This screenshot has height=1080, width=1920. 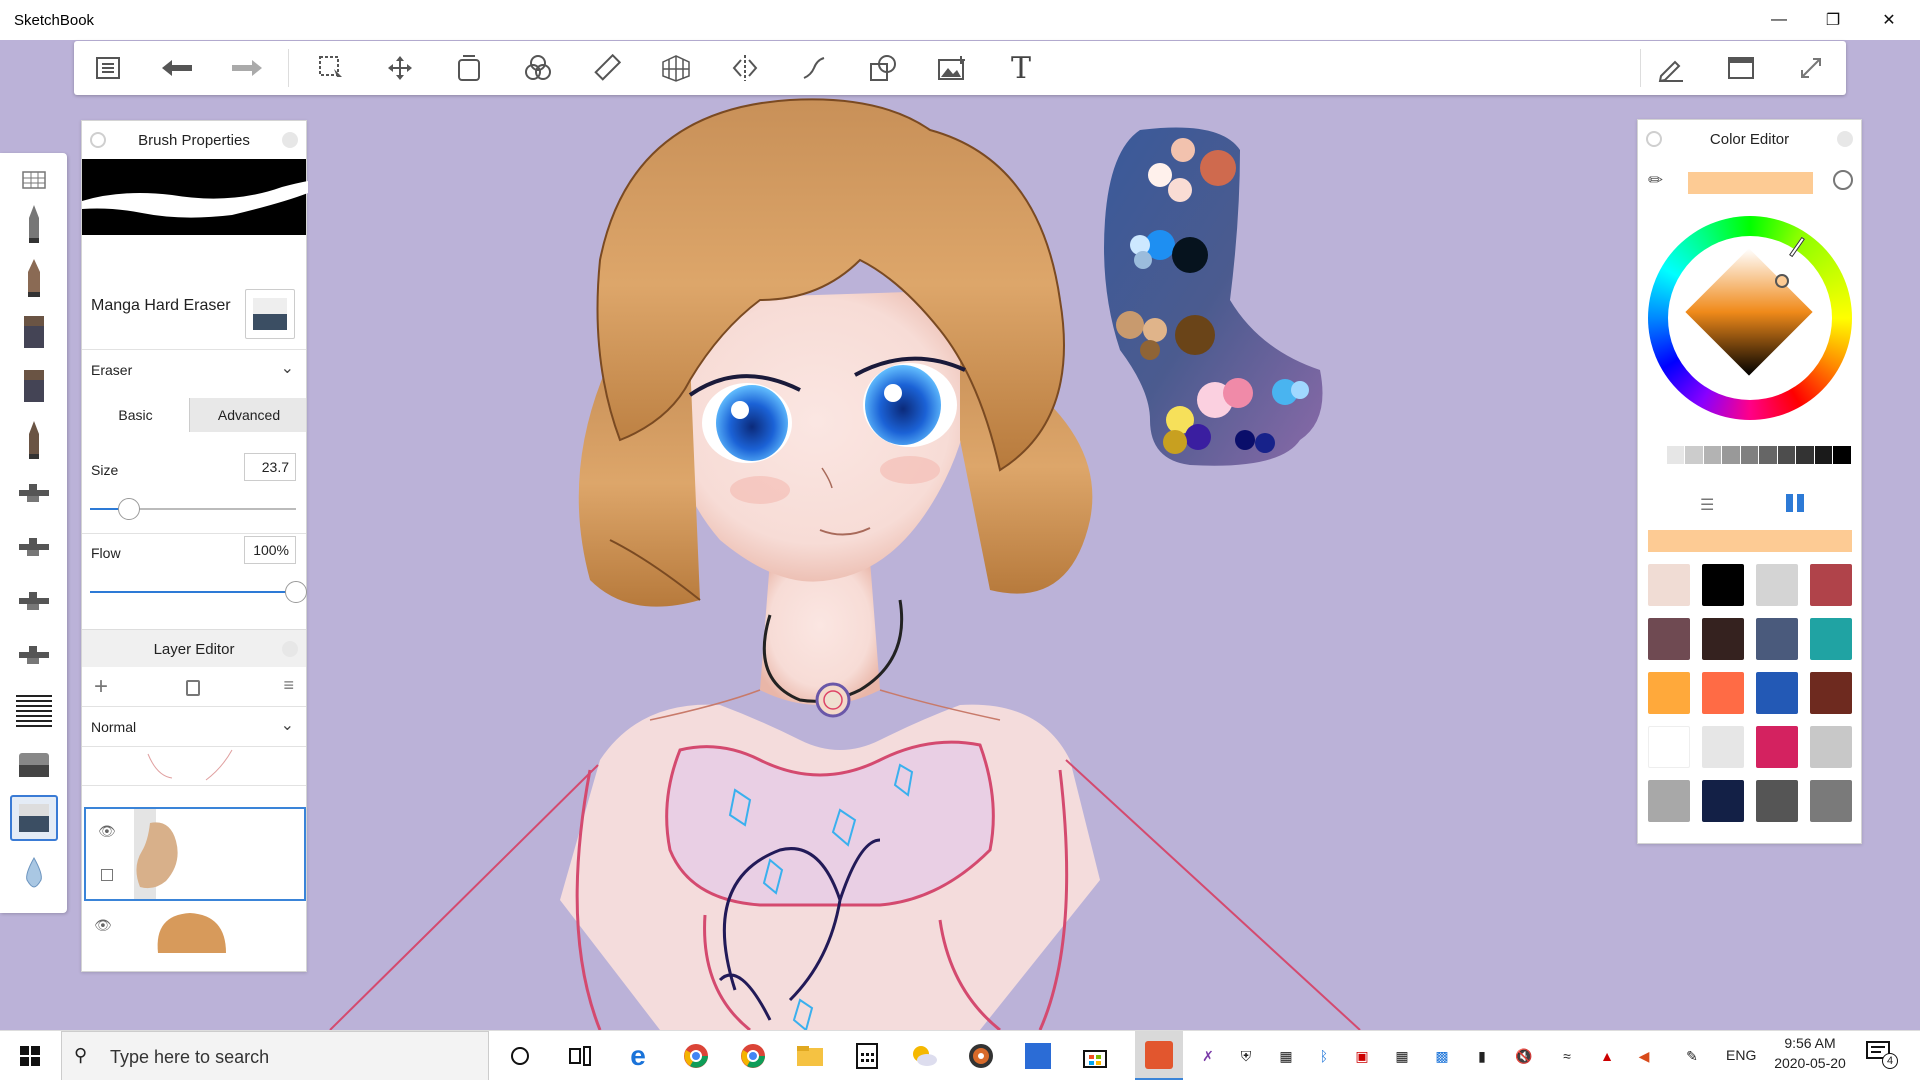 I want to click on redo-icon, so click(x=247, y=68).